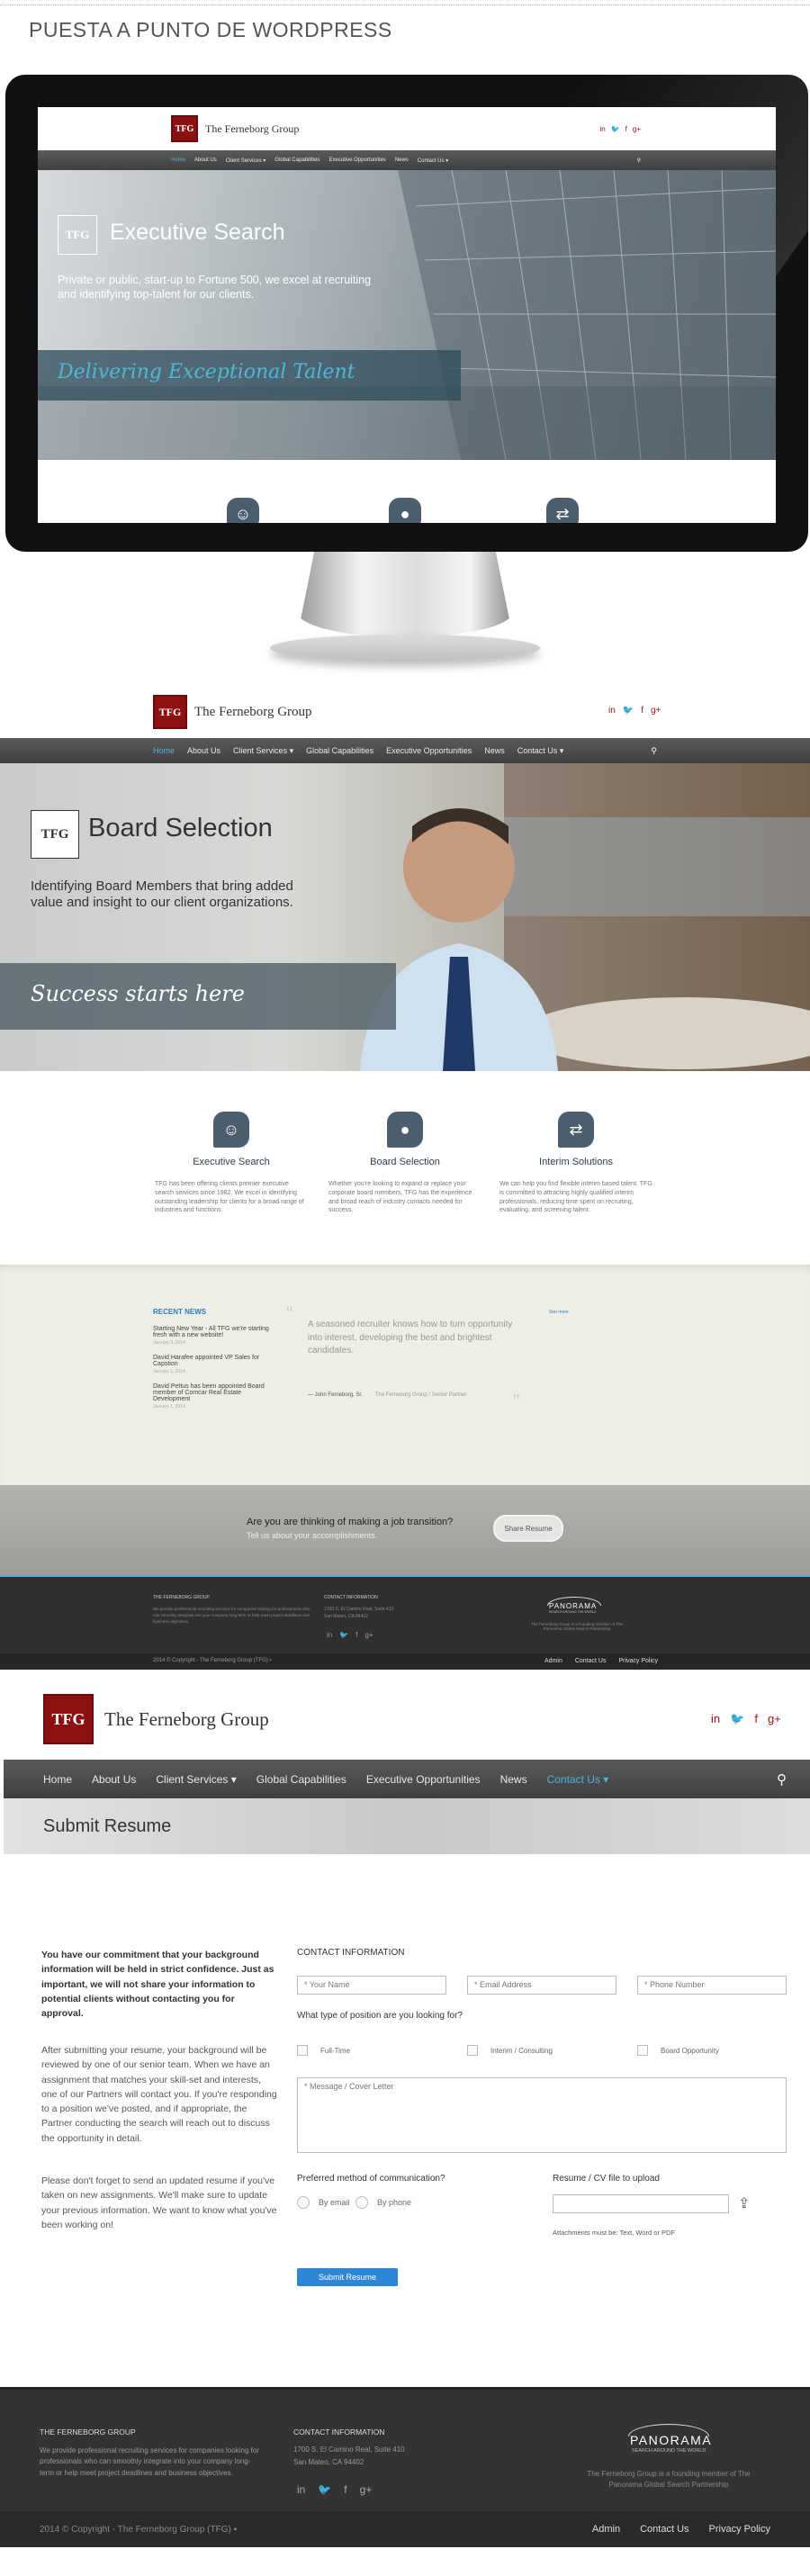 The height and width of the screenshot is (2576, 810). What do you see at coordinates (528, 1528) in the screenshot?
I see `share-resume-button: Share Resume` at bounding box center [528, 1528].